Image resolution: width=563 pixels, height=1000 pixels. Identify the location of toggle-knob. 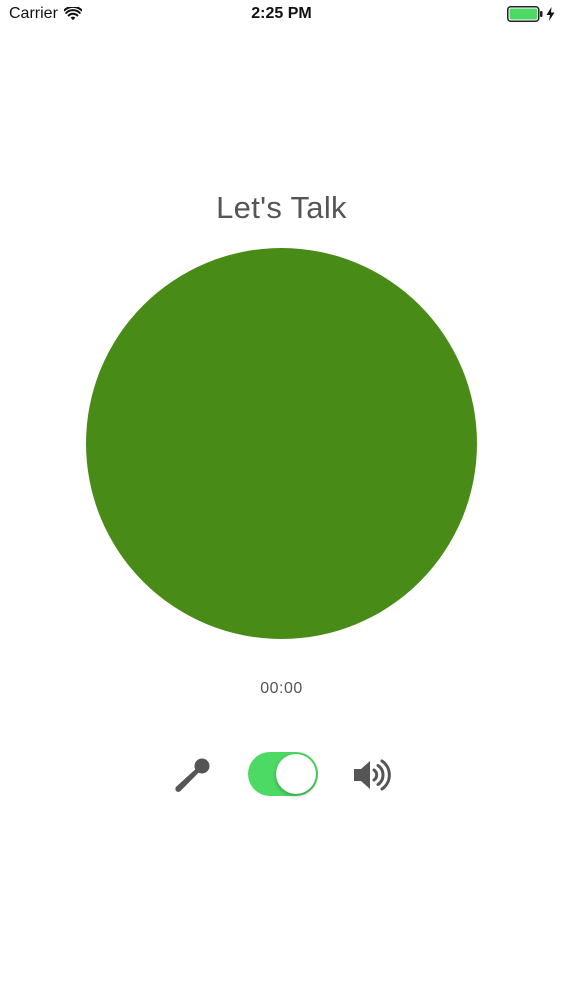
(296, 774).